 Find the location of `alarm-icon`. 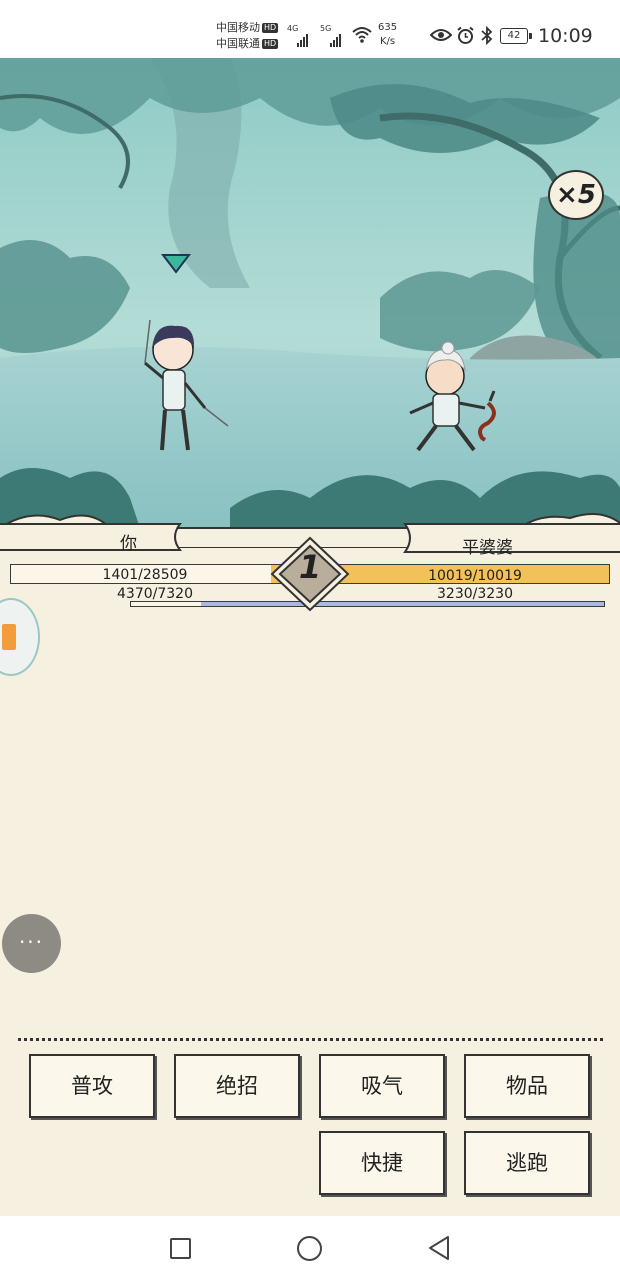

alarm-icon is located at coordinates (465, 35).